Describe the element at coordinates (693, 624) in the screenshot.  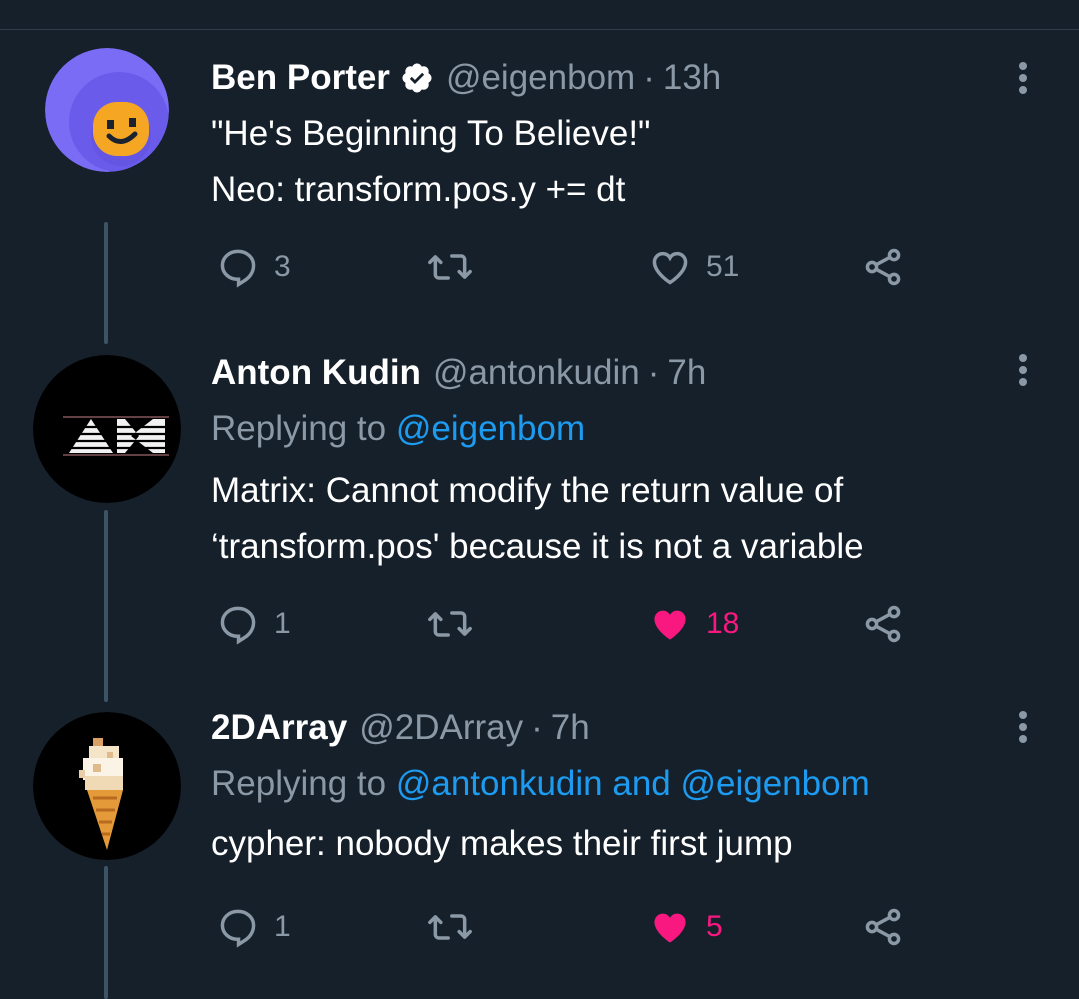
I see `like-button: 18` at that location.